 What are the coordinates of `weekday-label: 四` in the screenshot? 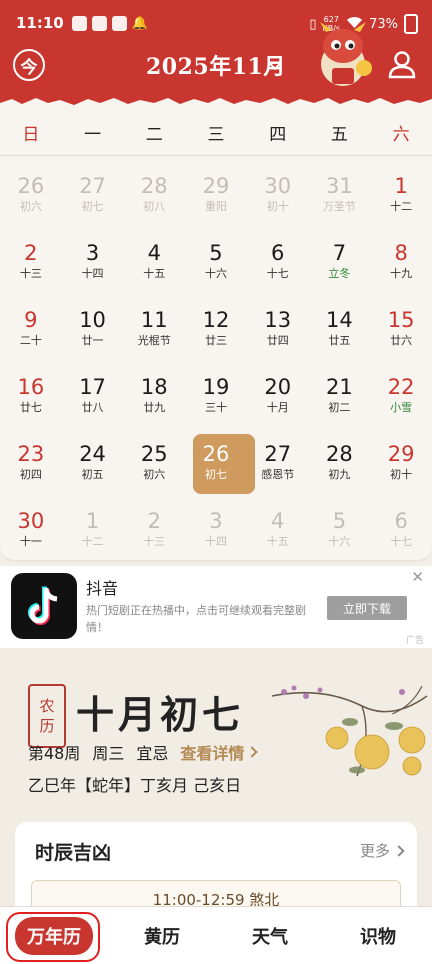 It's located at (278, 135).